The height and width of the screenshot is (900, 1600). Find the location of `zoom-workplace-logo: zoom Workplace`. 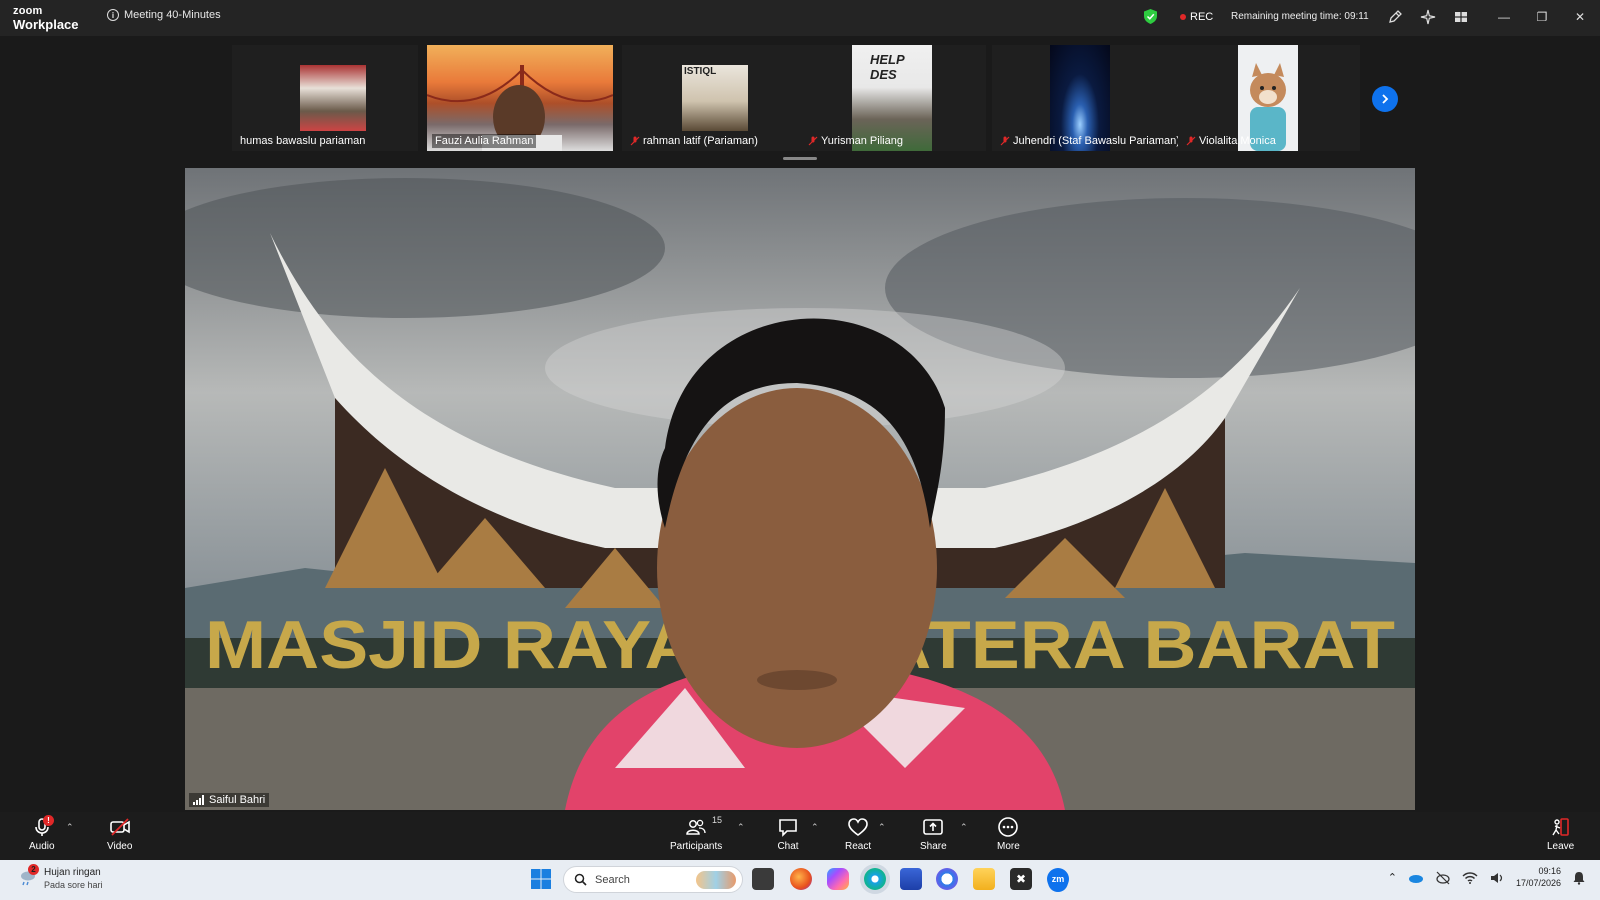

zoom-workplace-logo: zoom Workplace is located at coordinates (46, 18).